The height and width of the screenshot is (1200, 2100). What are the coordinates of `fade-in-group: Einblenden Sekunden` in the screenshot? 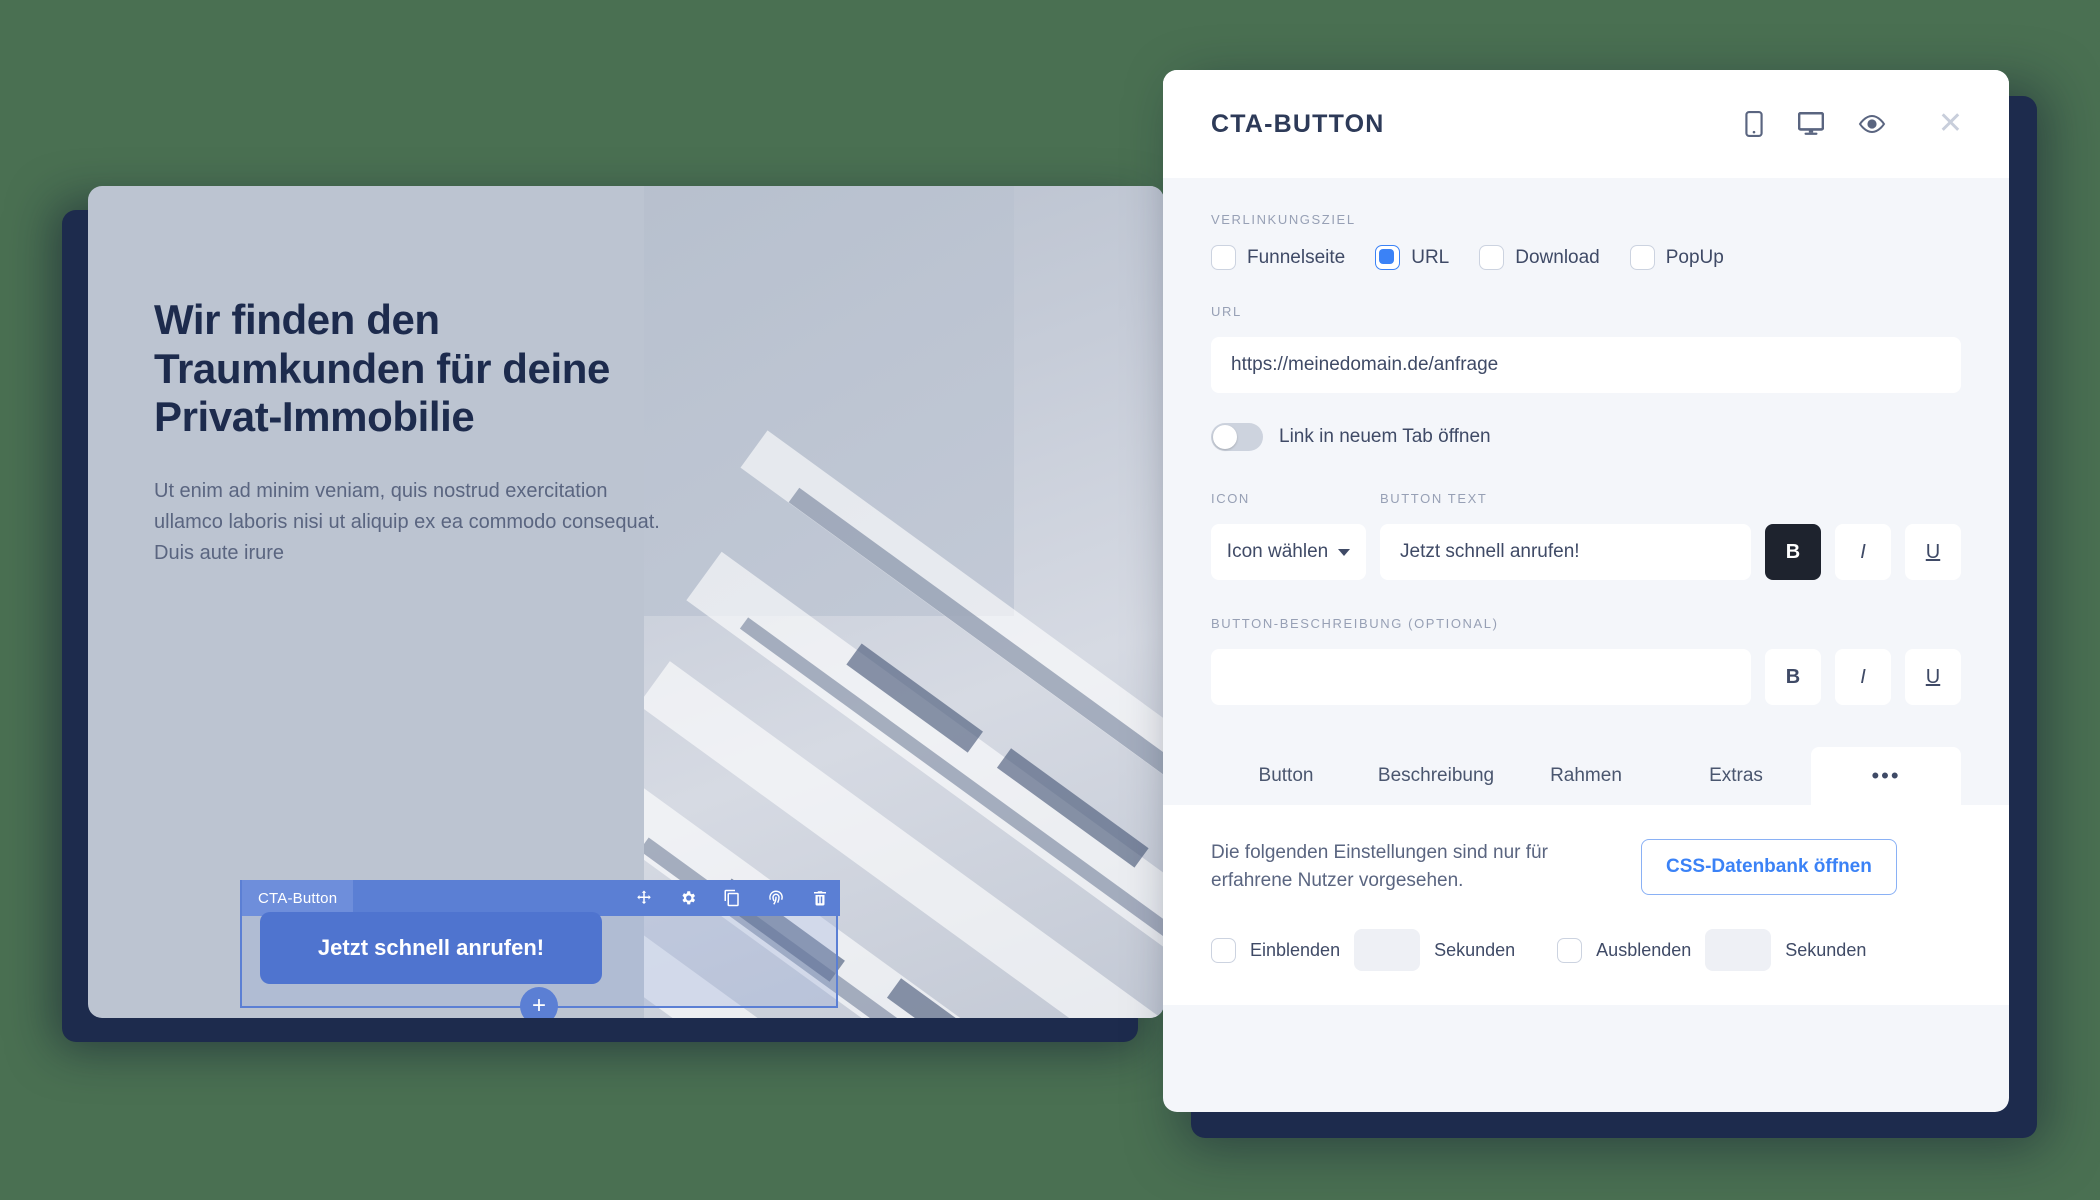 It's located at (1363, 950).